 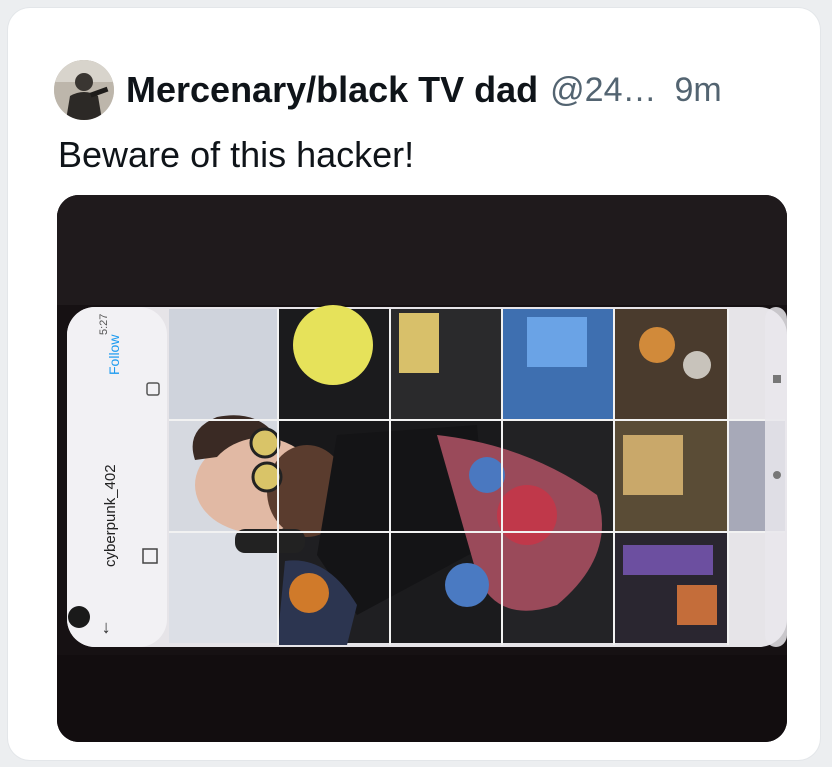 What do you see at coordinates (110, 515) in the screenshot?
I see `profile-username: cyberpunk_402` at bounding box center [110, 515].